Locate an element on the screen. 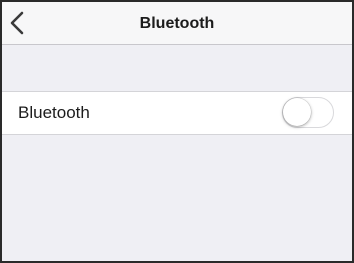 This screenshot has height=263, width=354. page-title: Bluetooth is located at coordinates (177, 23).